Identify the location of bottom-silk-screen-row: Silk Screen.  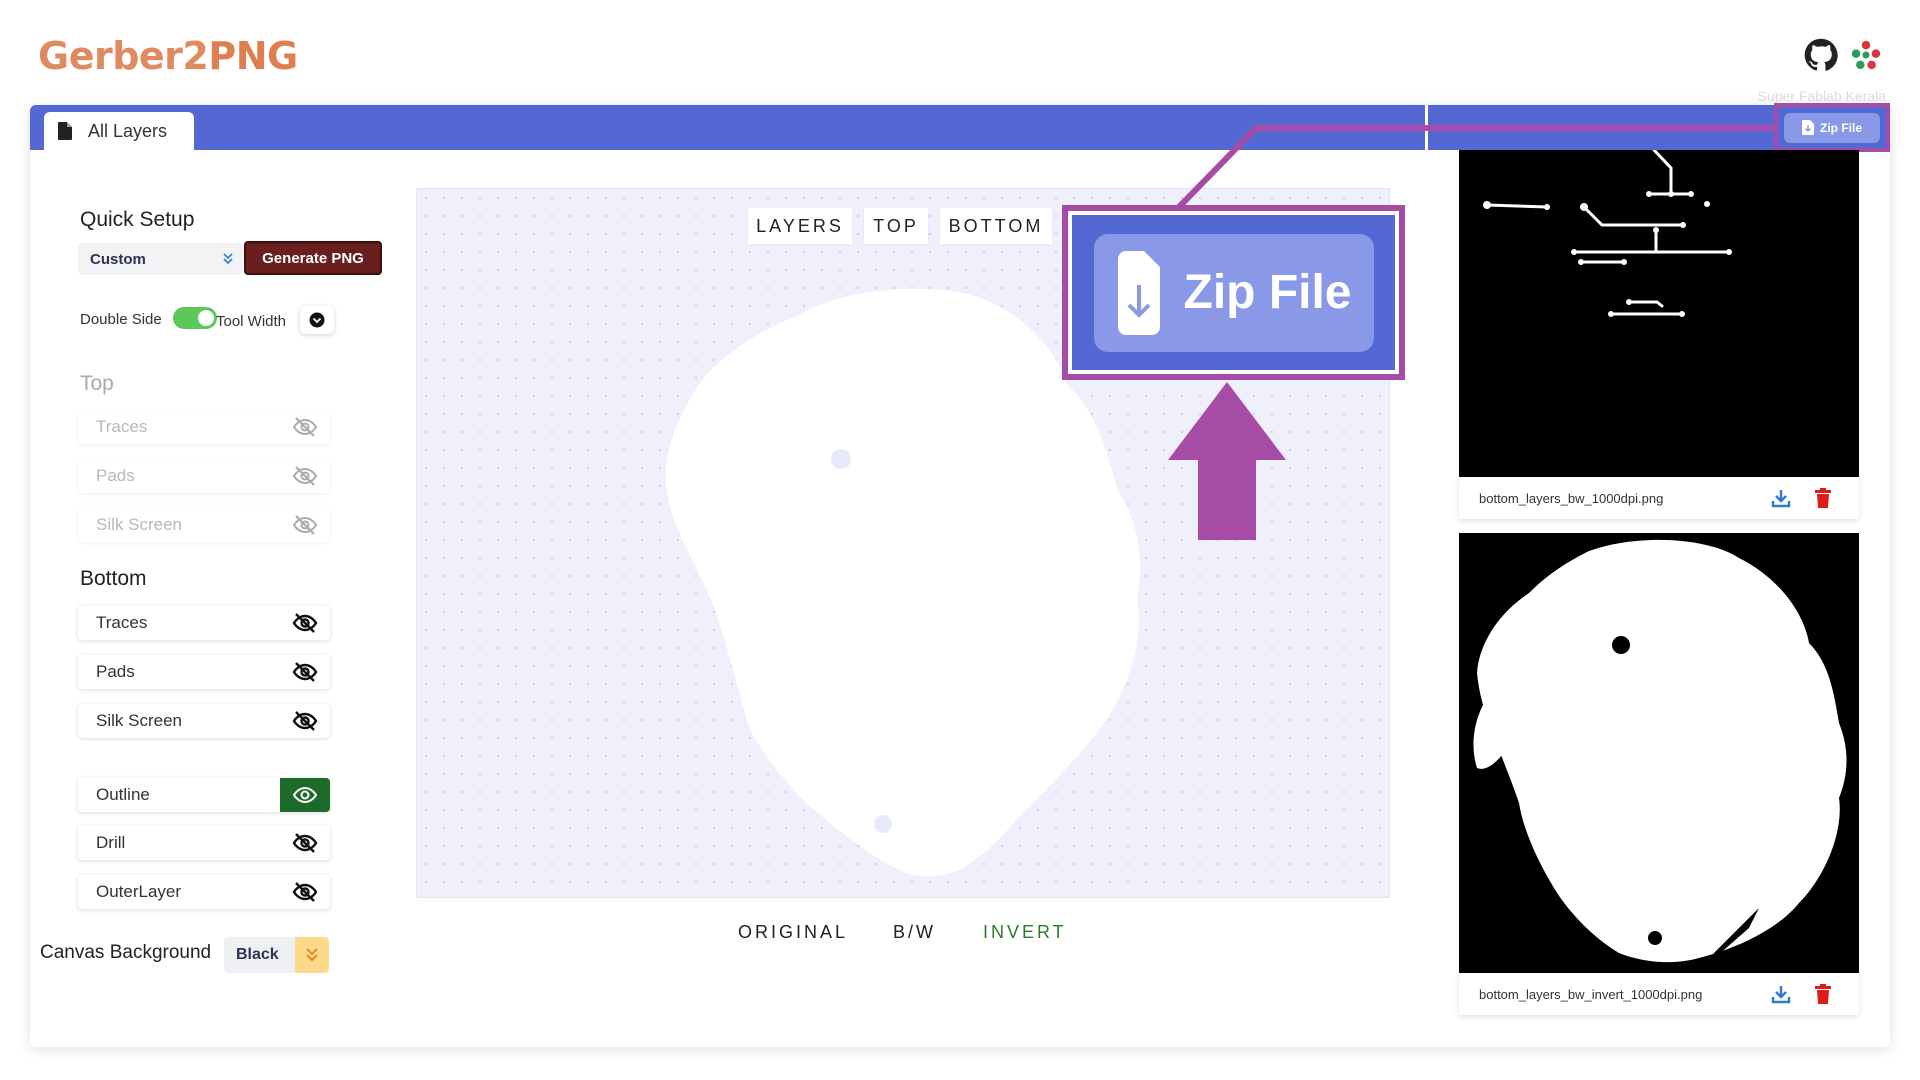
(204, 721).